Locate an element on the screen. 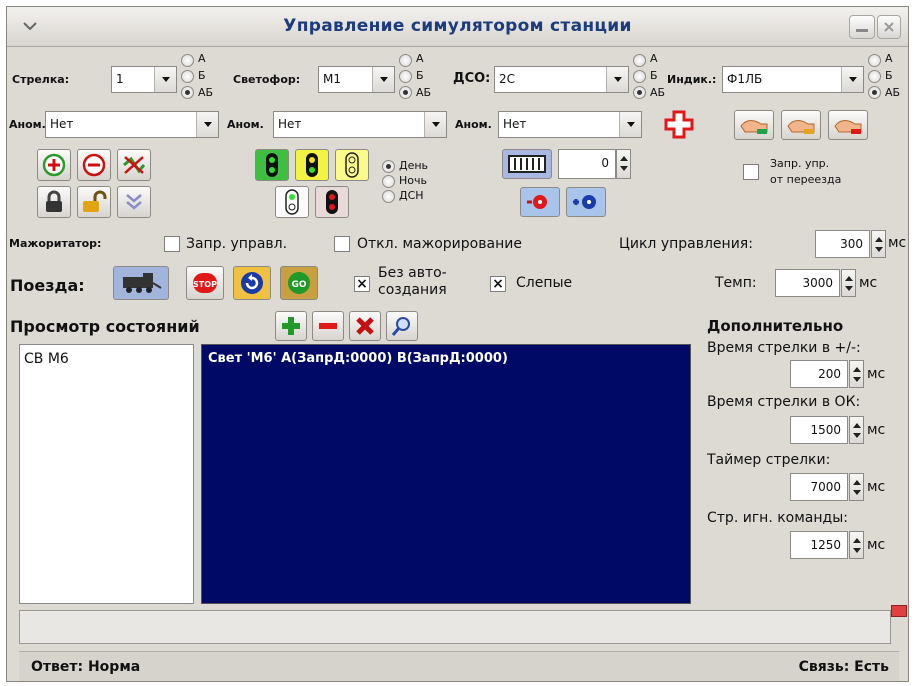 The height and width of the screenshot is (686, 915). message-bar is located at coordinates (455, 627).